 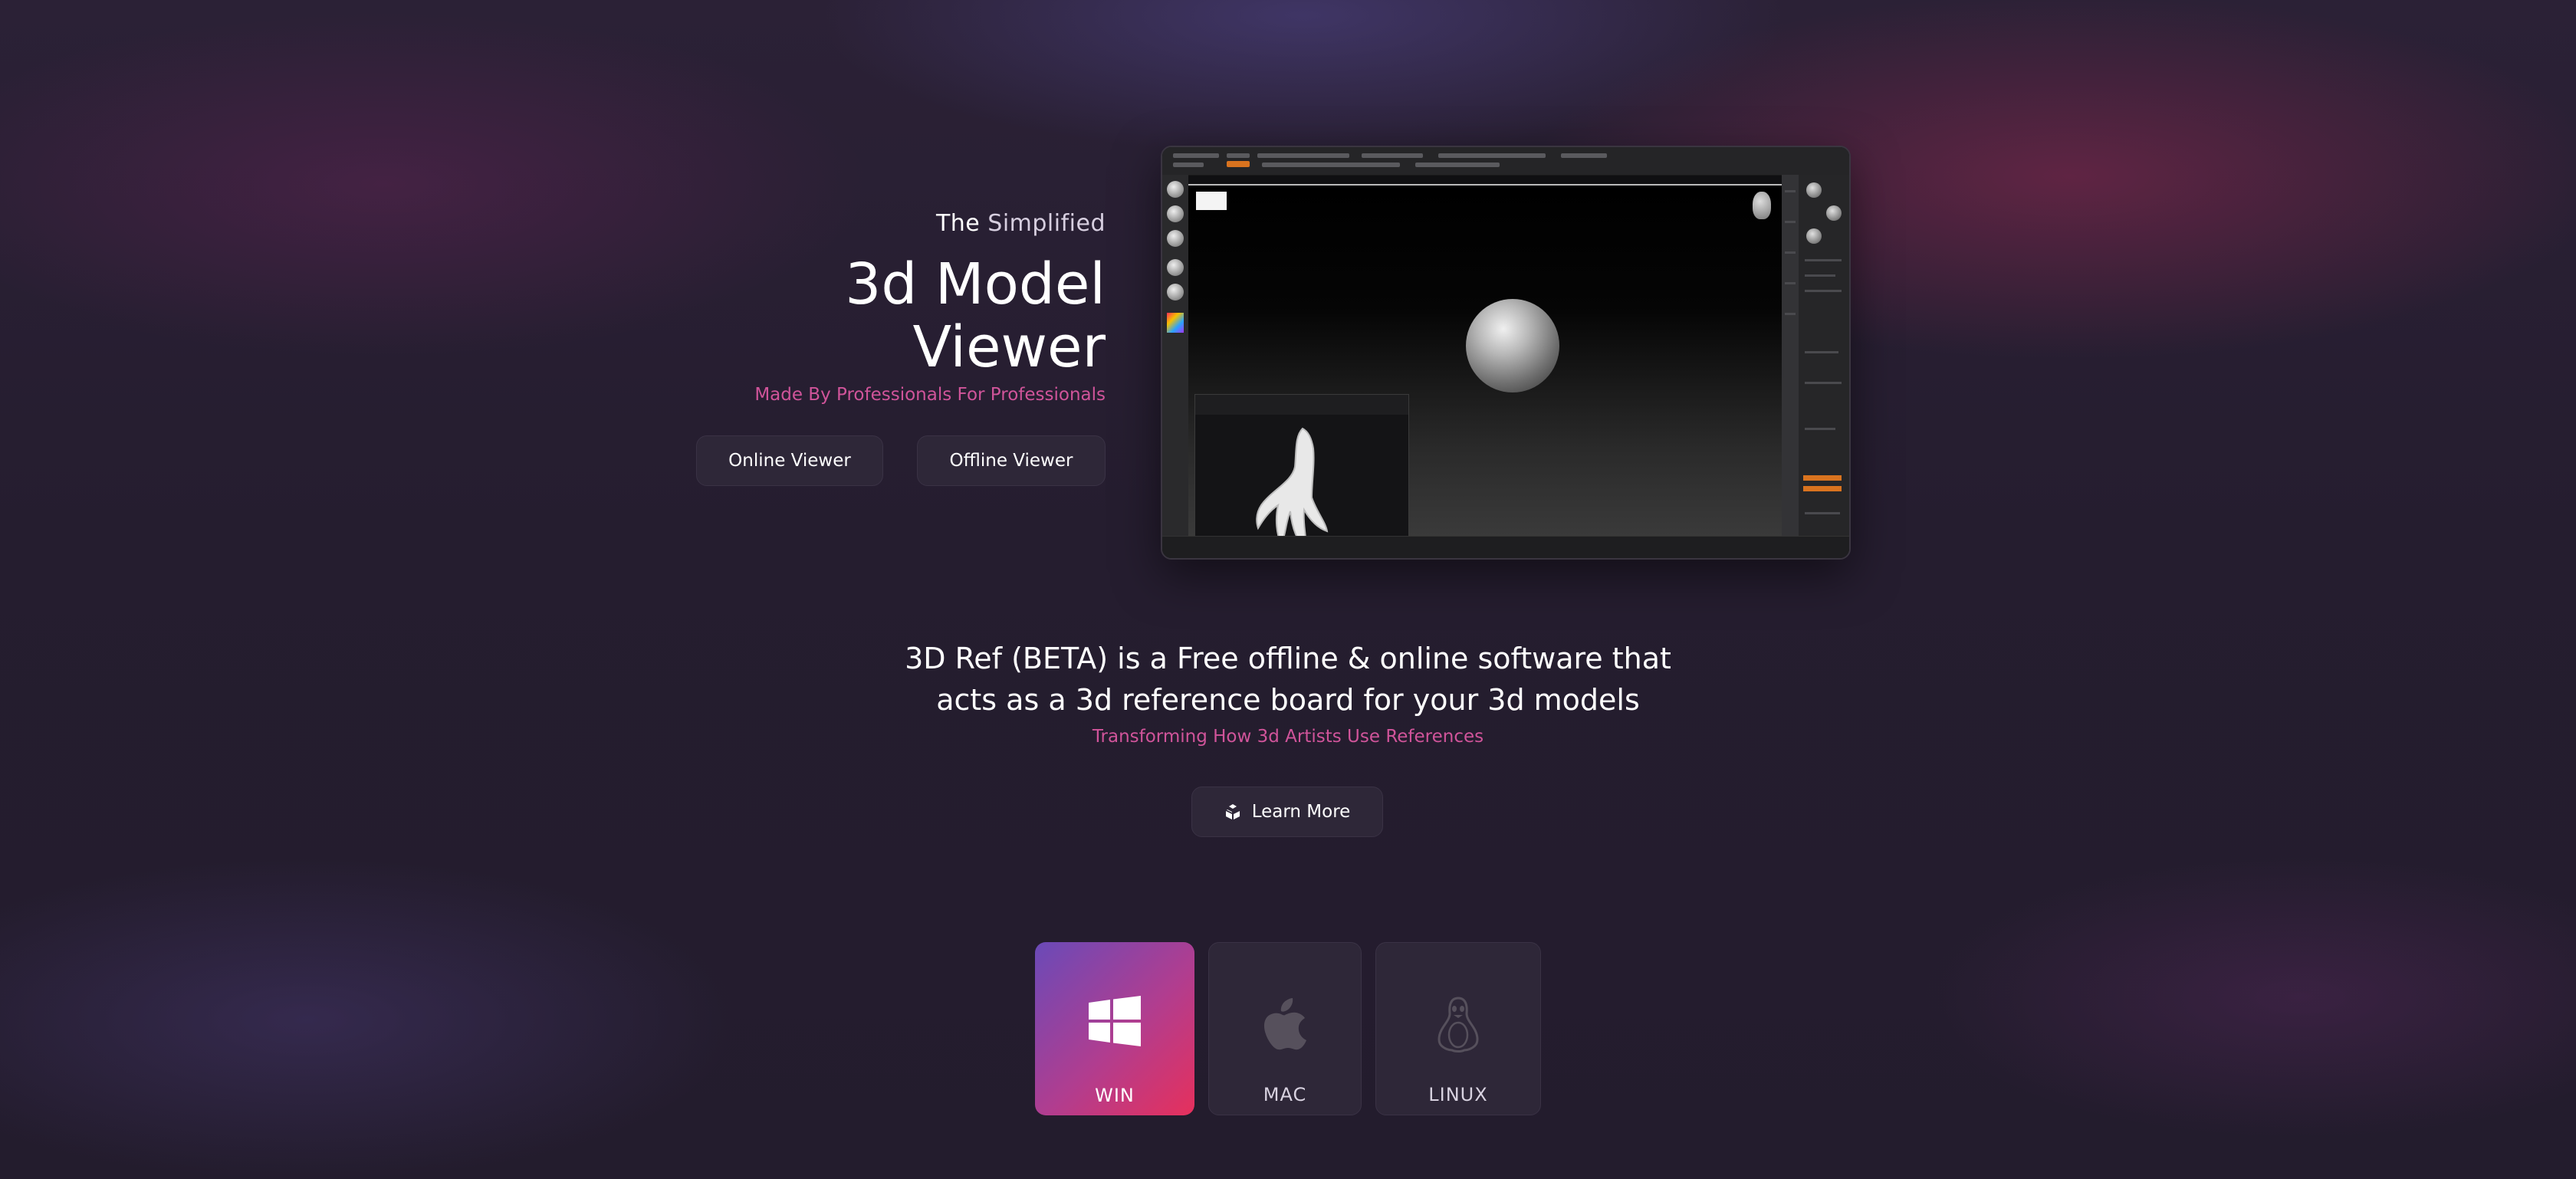 What do you see at coordinates (1505, 161) in the screenshot?
I see `screenshot-toolbar` at bounding box center [1505, 161].